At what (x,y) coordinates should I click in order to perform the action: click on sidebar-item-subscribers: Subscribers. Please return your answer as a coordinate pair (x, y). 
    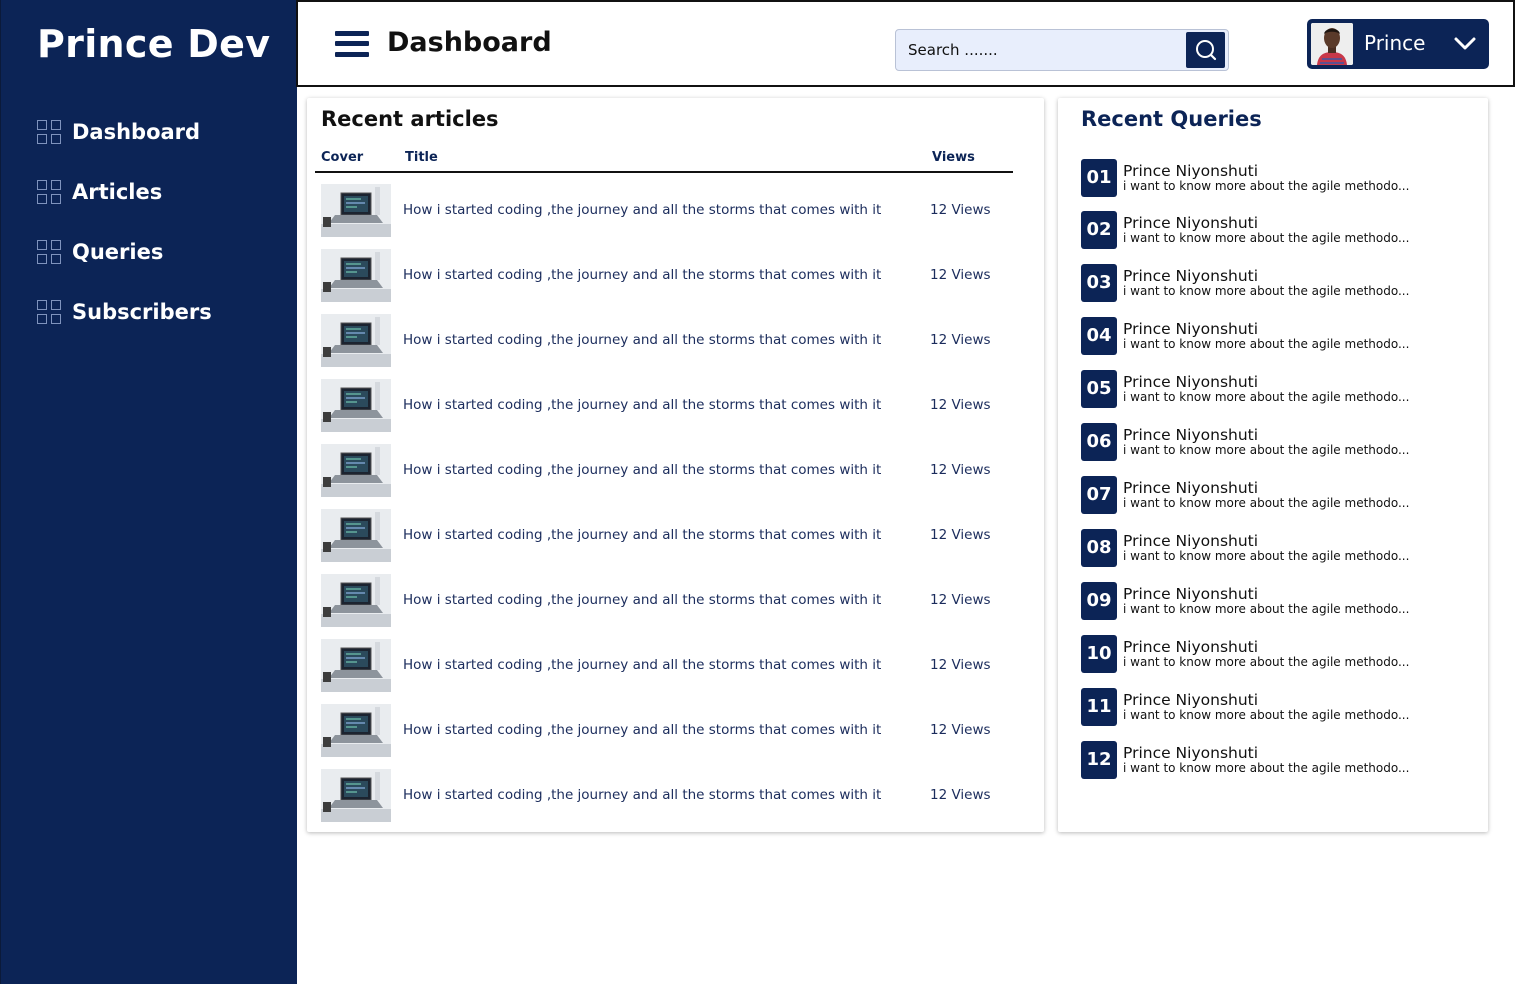
    Looking at the image, I should click on (124, 312).